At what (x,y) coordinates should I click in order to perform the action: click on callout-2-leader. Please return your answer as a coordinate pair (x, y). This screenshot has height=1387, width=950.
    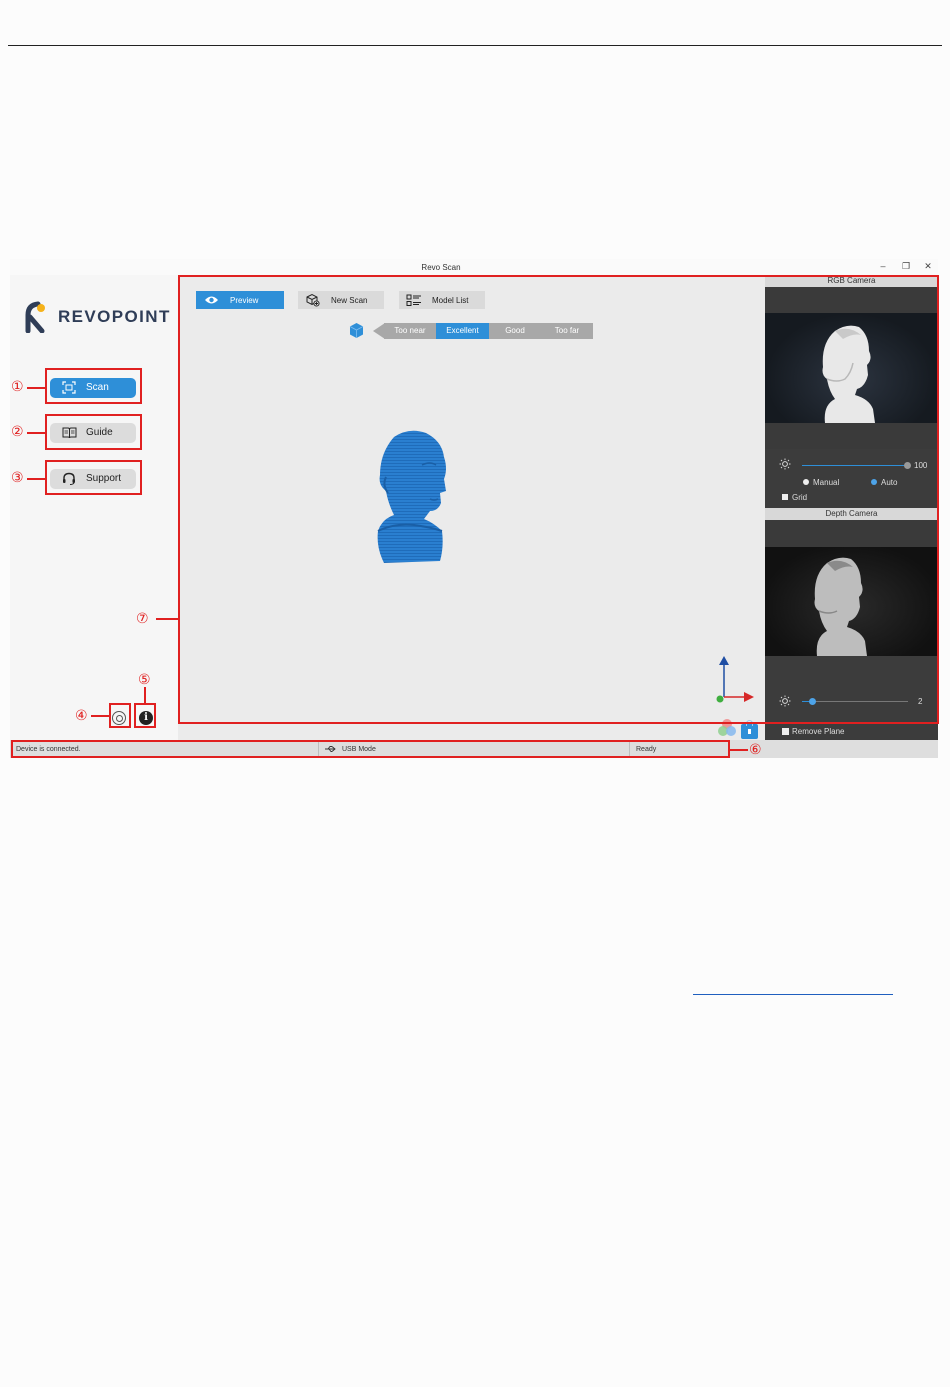
    Looking at the image, I should click on (36, 433).